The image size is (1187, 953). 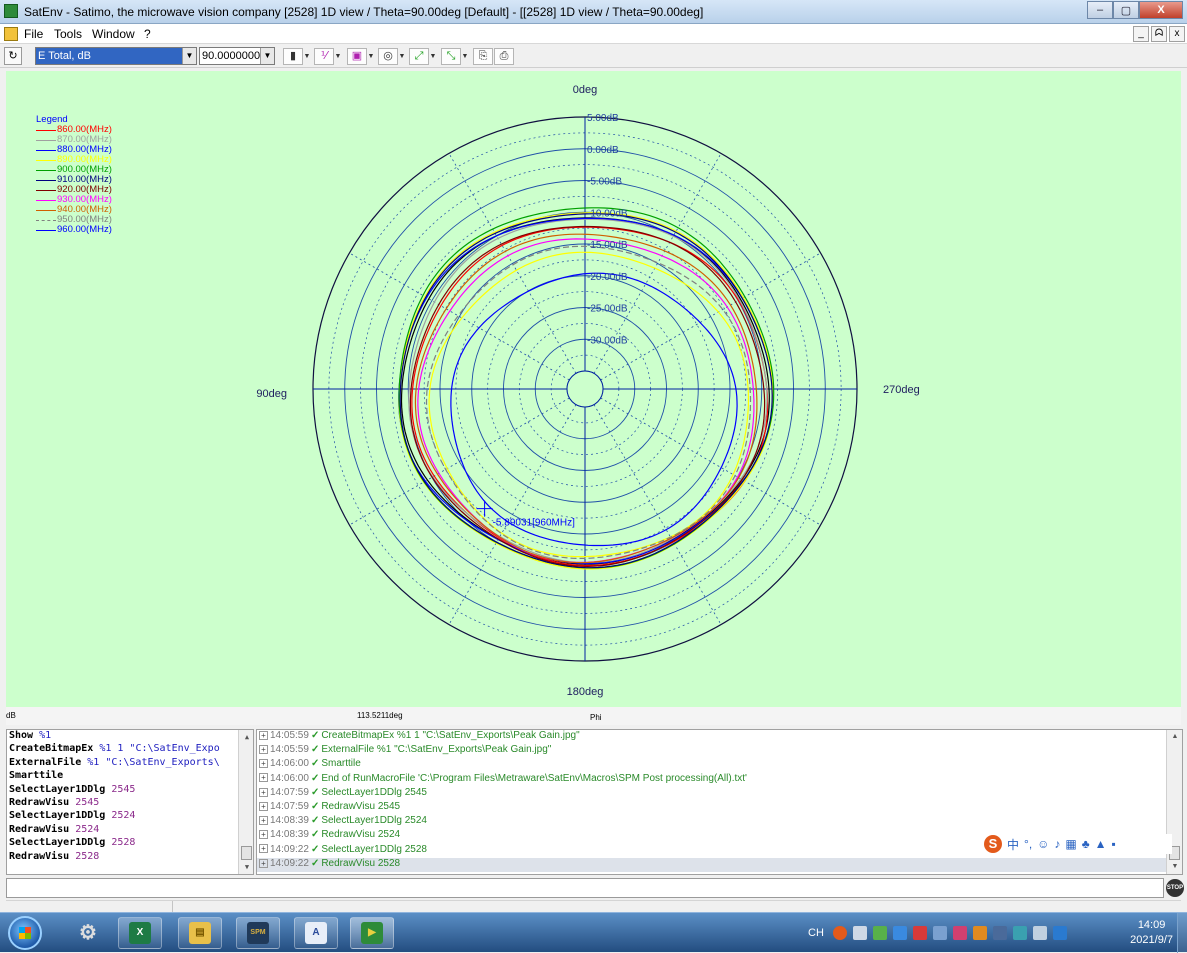 What do you see at coordinates (130, 857) in the screenshot?
I see `macro-line: RedrawVisu 2528` at bounding box center [130, 857].